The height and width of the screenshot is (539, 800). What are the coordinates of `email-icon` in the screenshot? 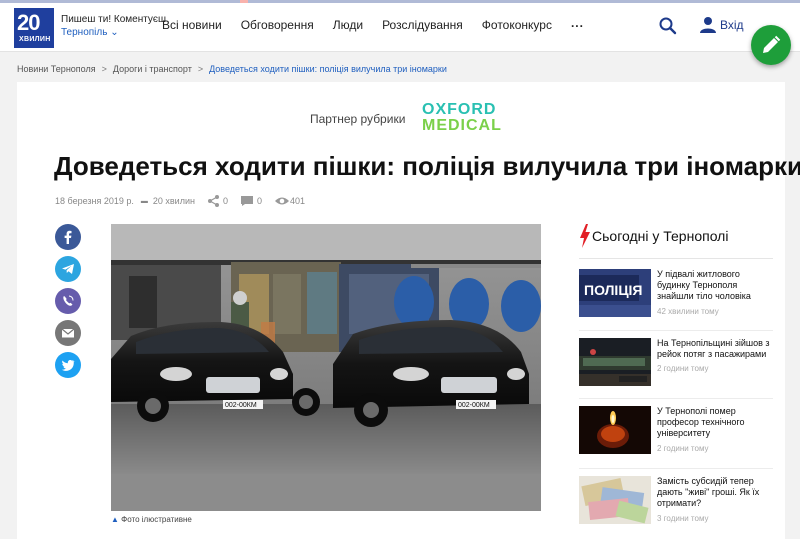 It's located at (68, 333).